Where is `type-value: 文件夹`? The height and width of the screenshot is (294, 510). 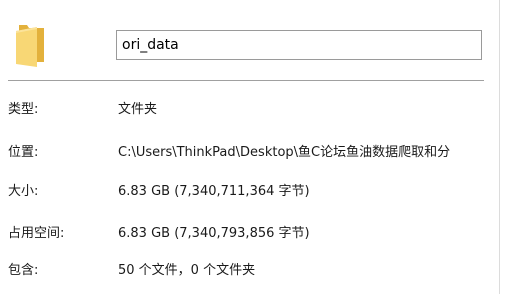 type-value: 文件夹 is located at coordinates (138, 109).